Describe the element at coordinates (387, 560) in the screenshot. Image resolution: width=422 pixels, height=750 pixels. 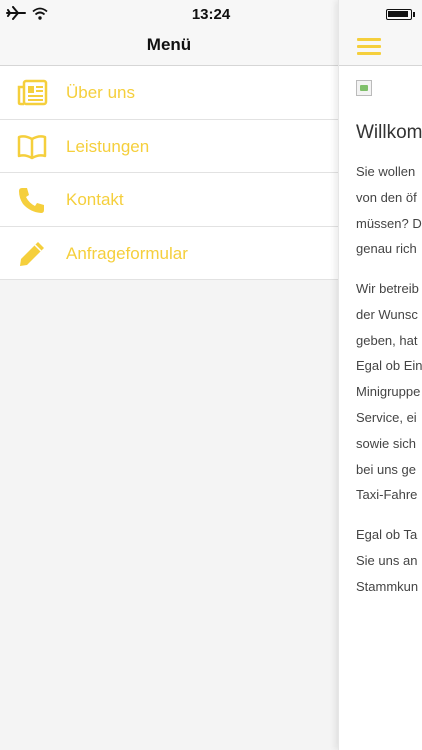
I see `closing-paragraph: Egal ob Ta Sie uns an Stammkun` at that location.